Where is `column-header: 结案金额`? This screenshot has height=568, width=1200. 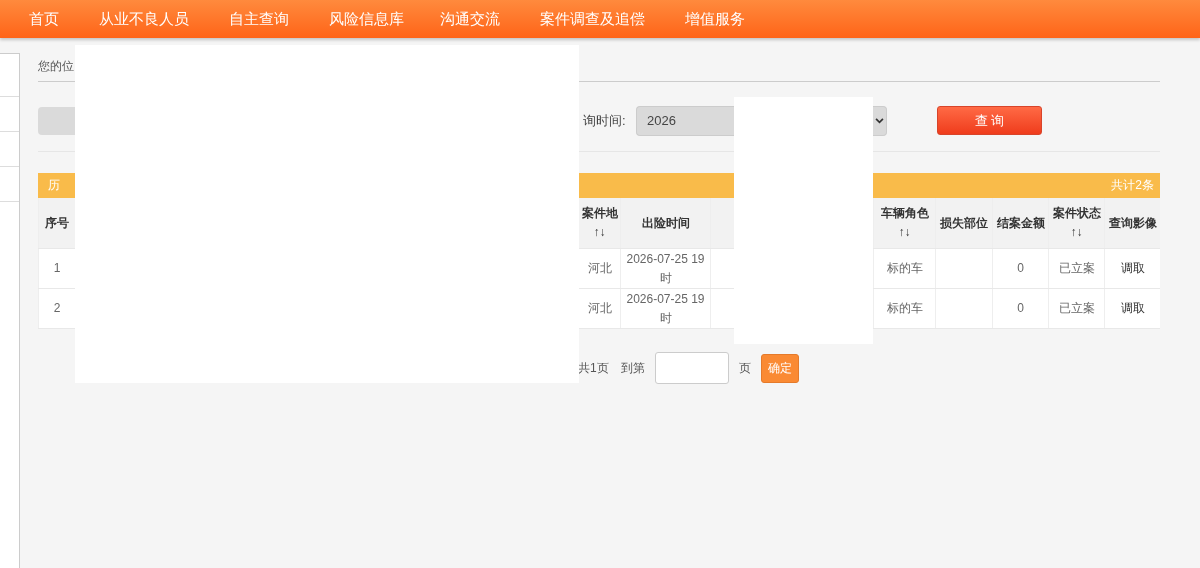
column-header: 结案金额 is located at coordinates (1020, 223).